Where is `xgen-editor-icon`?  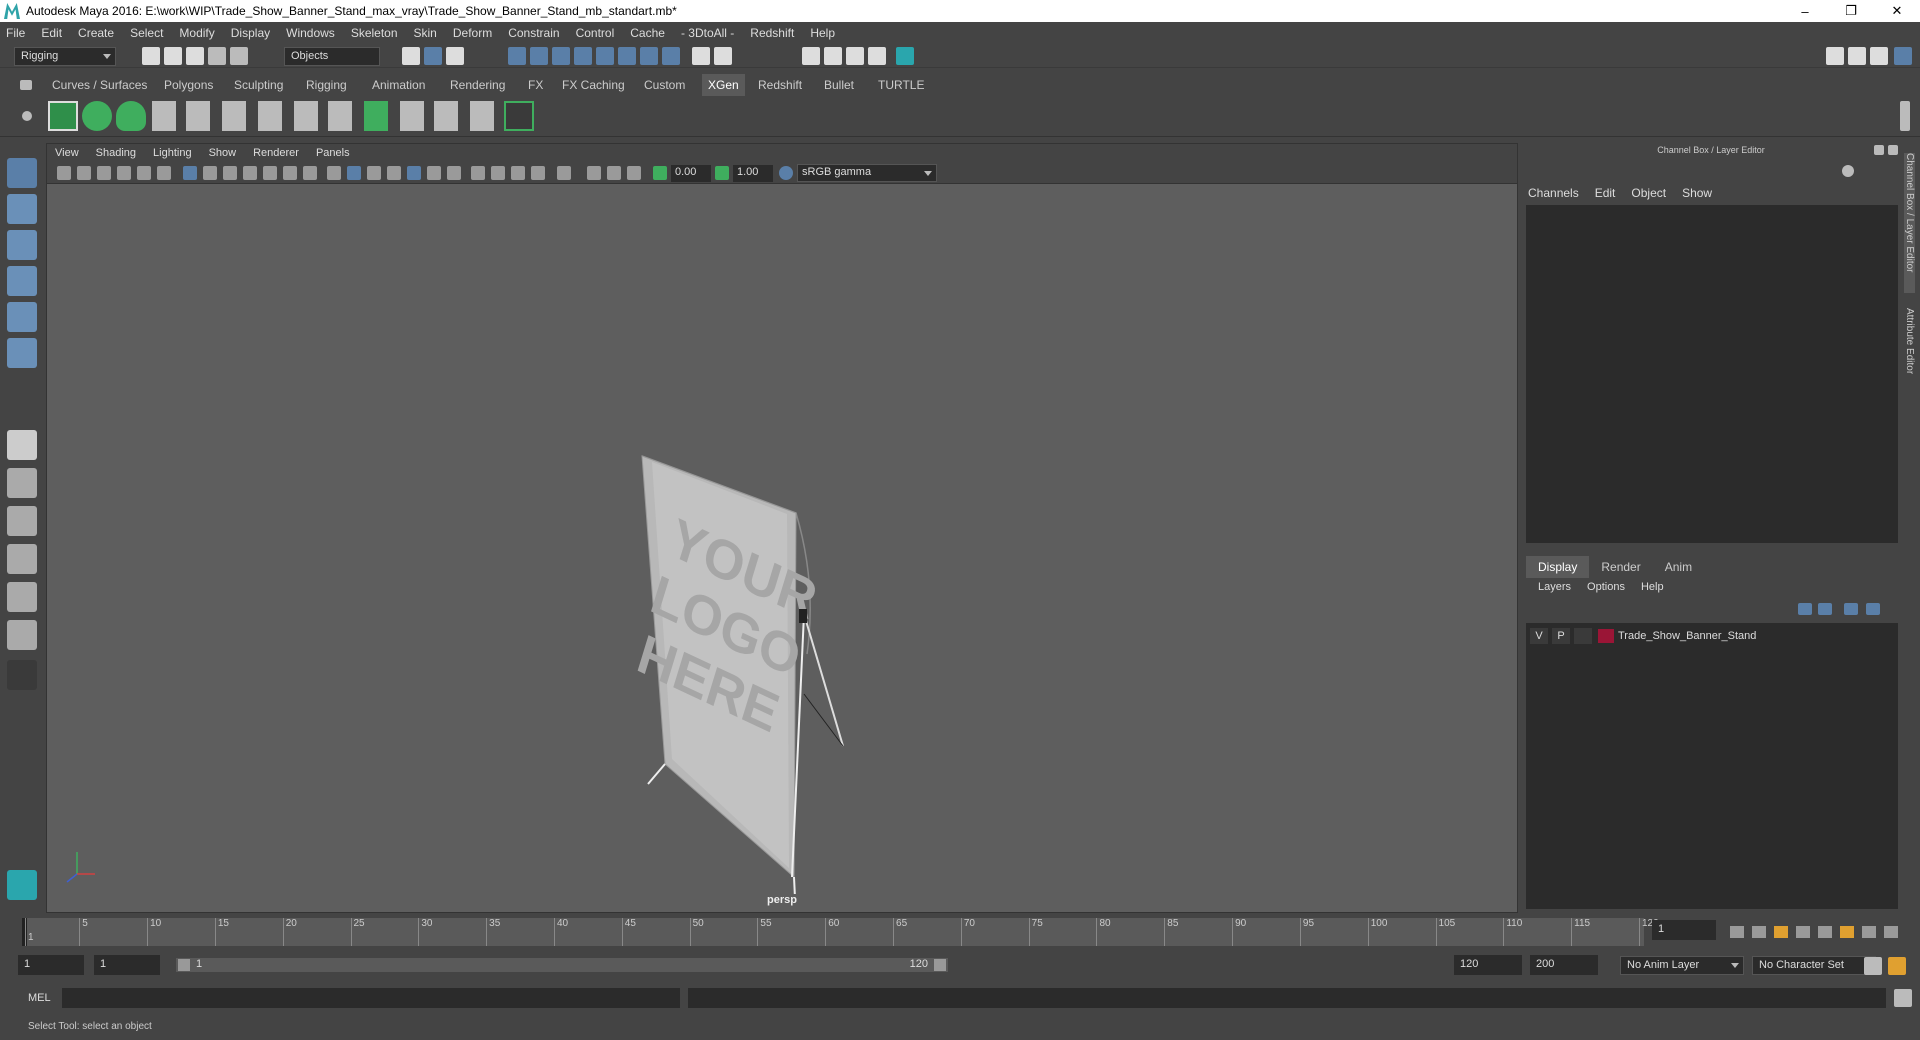 xgen-editor-icon is located at coordinates (63, 116).